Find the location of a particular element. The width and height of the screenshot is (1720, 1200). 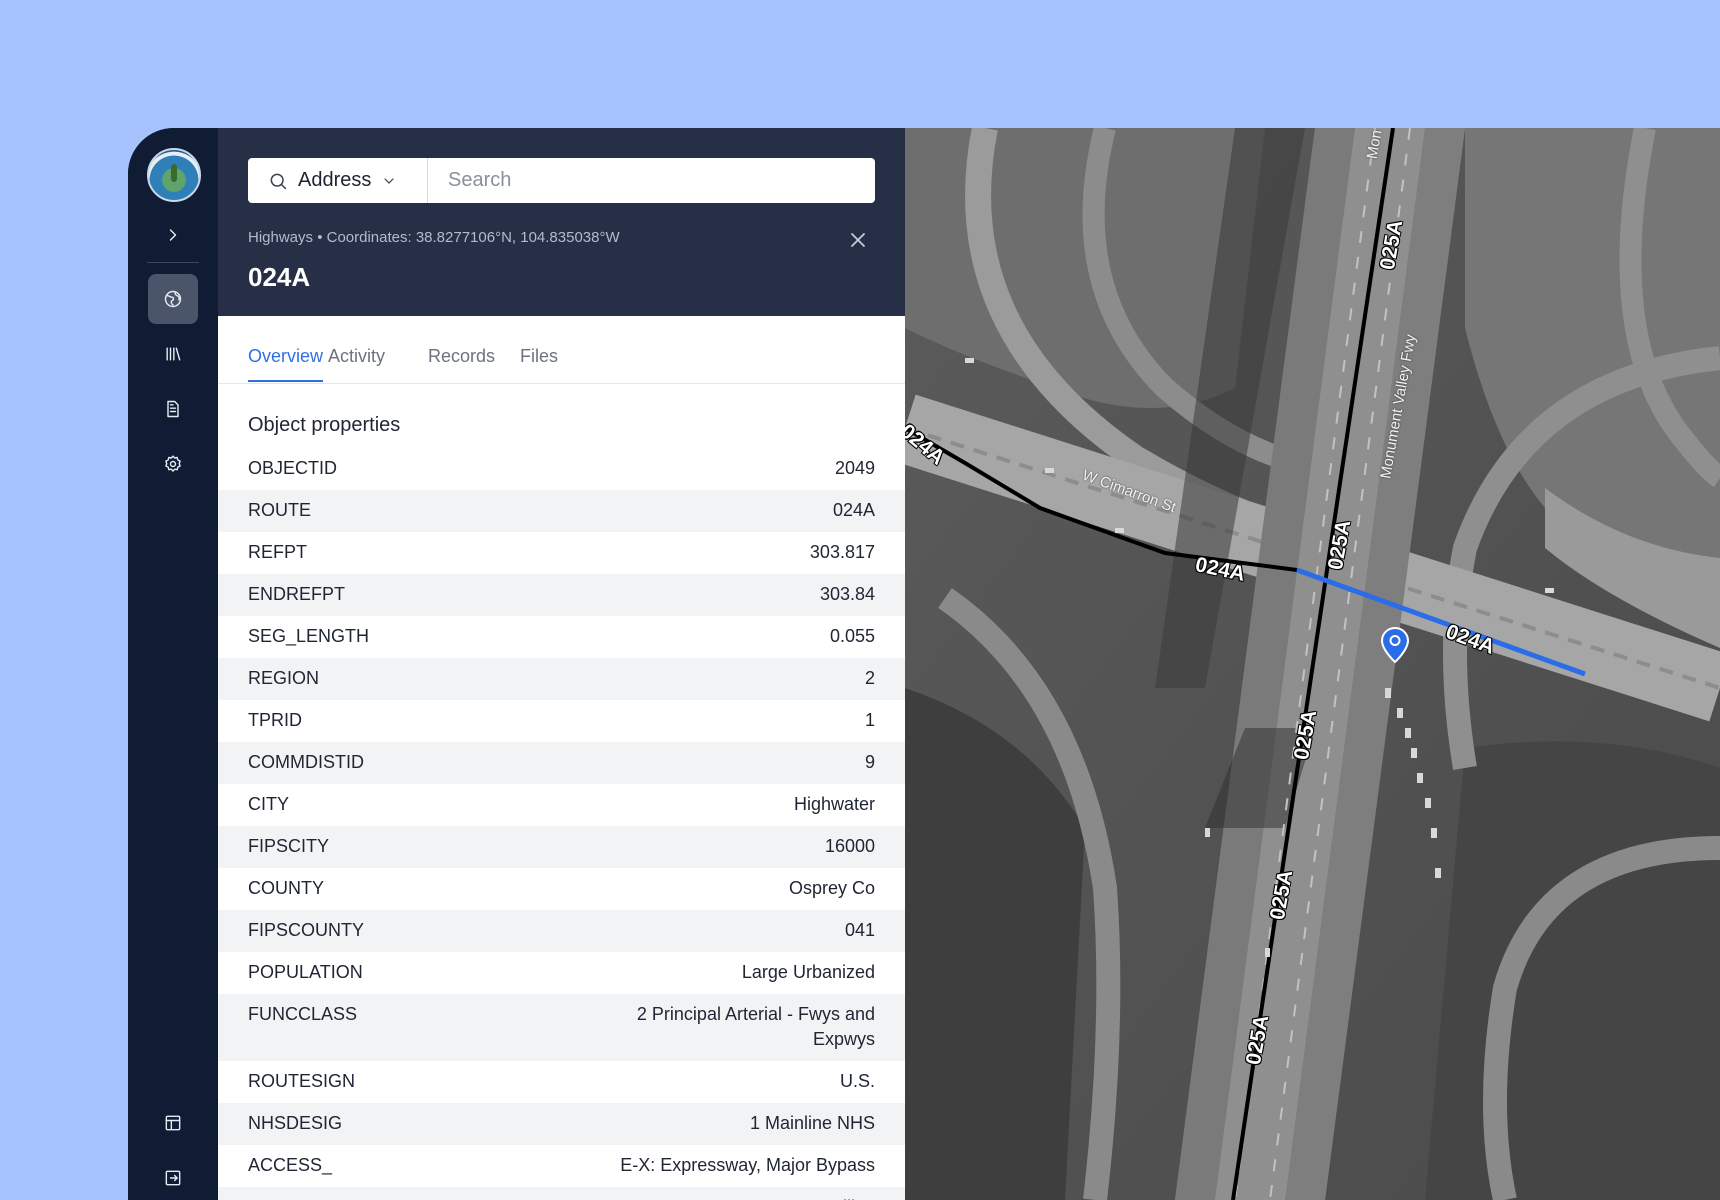

nav-sign-out is located at coordinates (173, 1176).